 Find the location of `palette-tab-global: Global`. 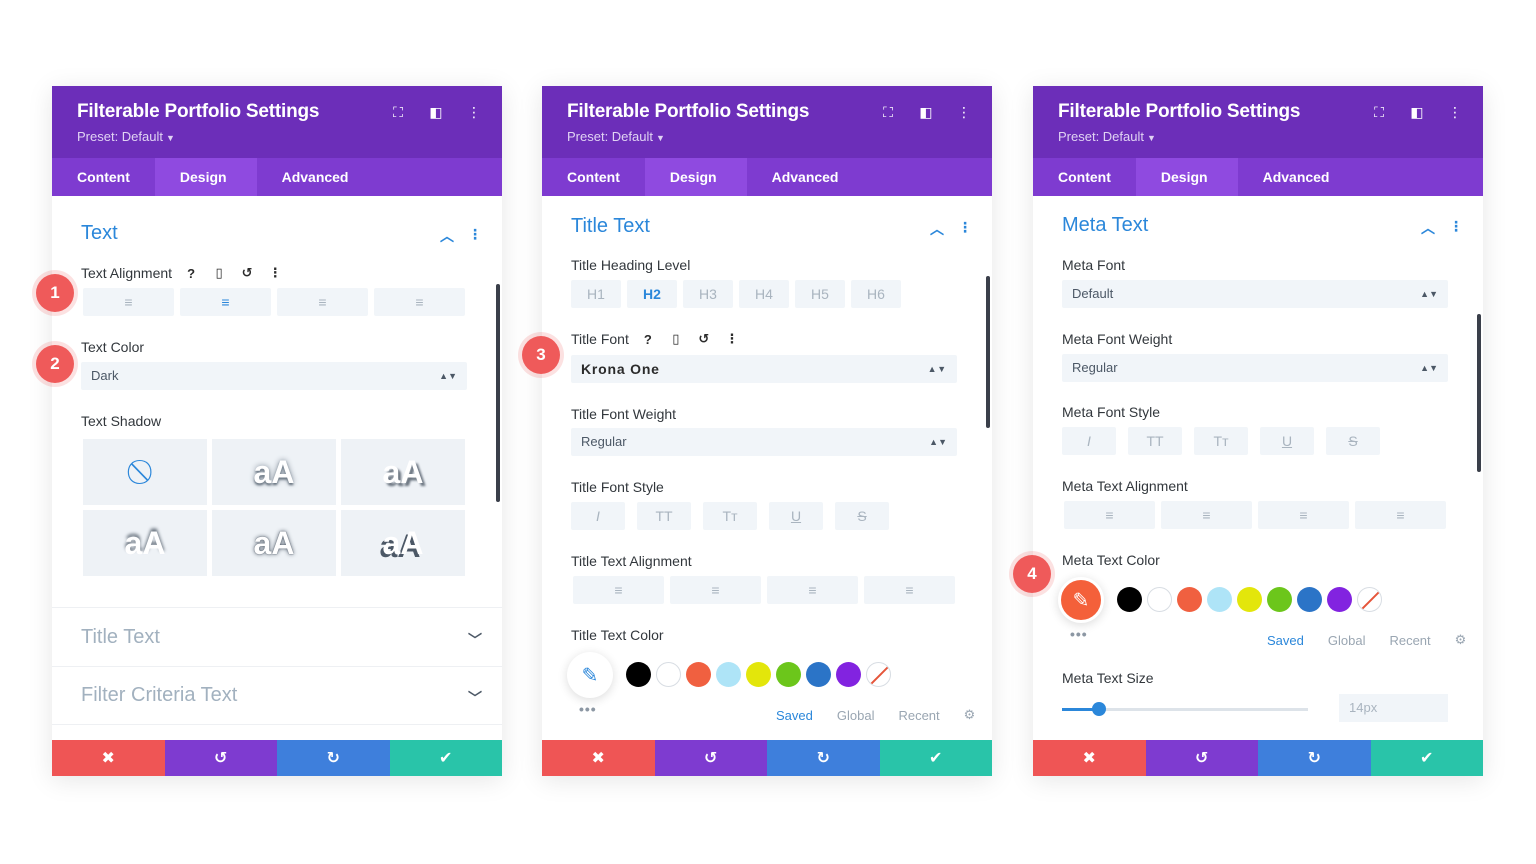

palette-tab-global: Global is located at coordinates (856, 715).